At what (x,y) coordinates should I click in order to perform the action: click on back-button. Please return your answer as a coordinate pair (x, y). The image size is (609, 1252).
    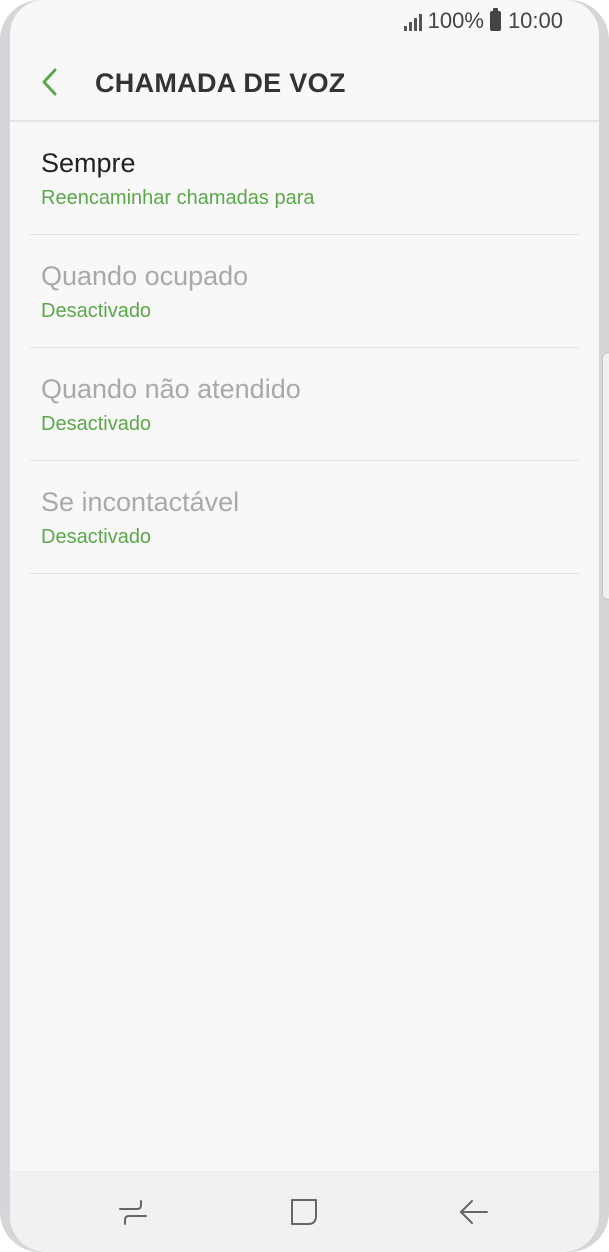
    Looking at the image, I should click on (50, 82).